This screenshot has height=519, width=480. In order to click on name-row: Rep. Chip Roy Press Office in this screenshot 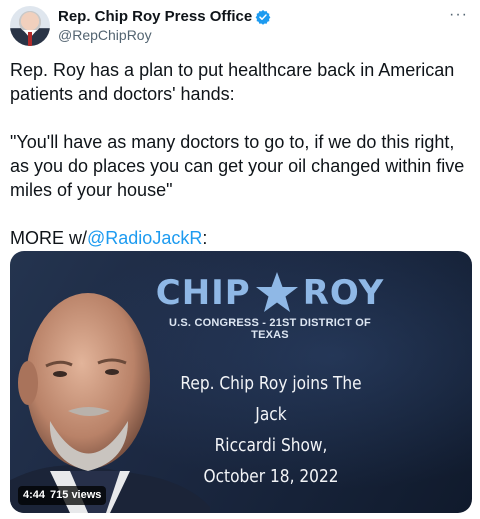, I will do `click(164, 16)`.